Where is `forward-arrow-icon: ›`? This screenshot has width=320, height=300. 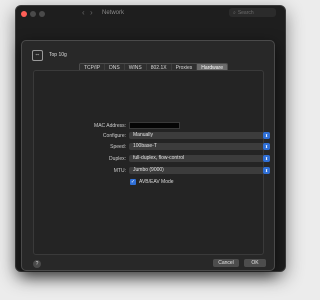
forward-arrow-icon: › is located at coordinates (91, 12).